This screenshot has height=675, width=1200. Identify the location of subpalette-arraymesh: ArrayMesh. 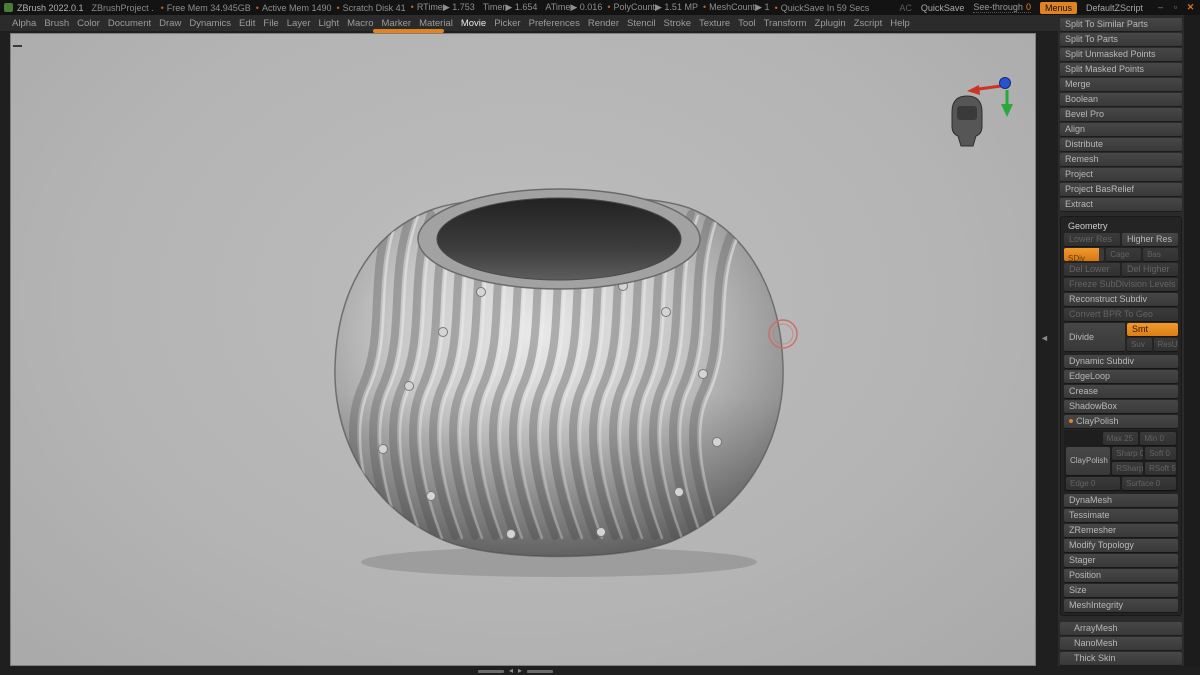
(1121, 628).